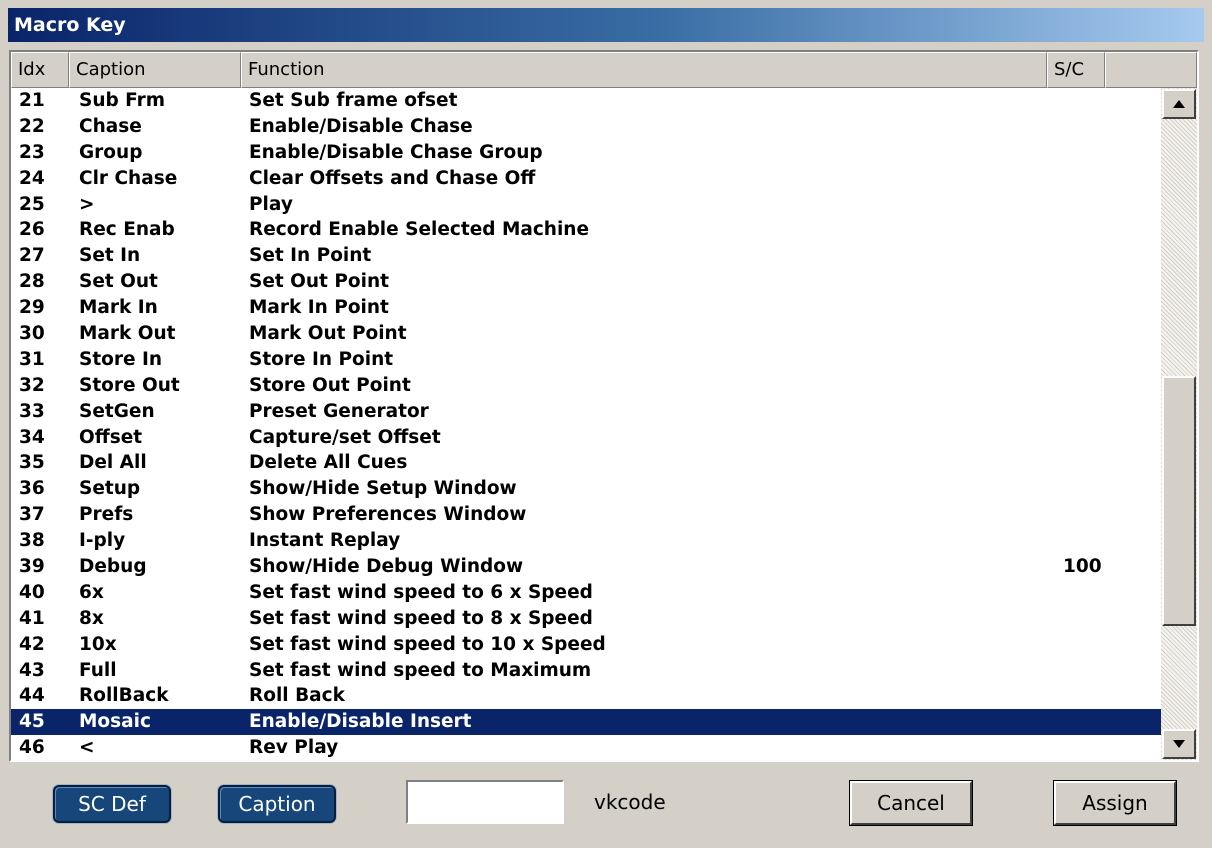 This screenshot has height=848, width=1212. I want to click on column-header-sc: S/C, so click(1076, 70).